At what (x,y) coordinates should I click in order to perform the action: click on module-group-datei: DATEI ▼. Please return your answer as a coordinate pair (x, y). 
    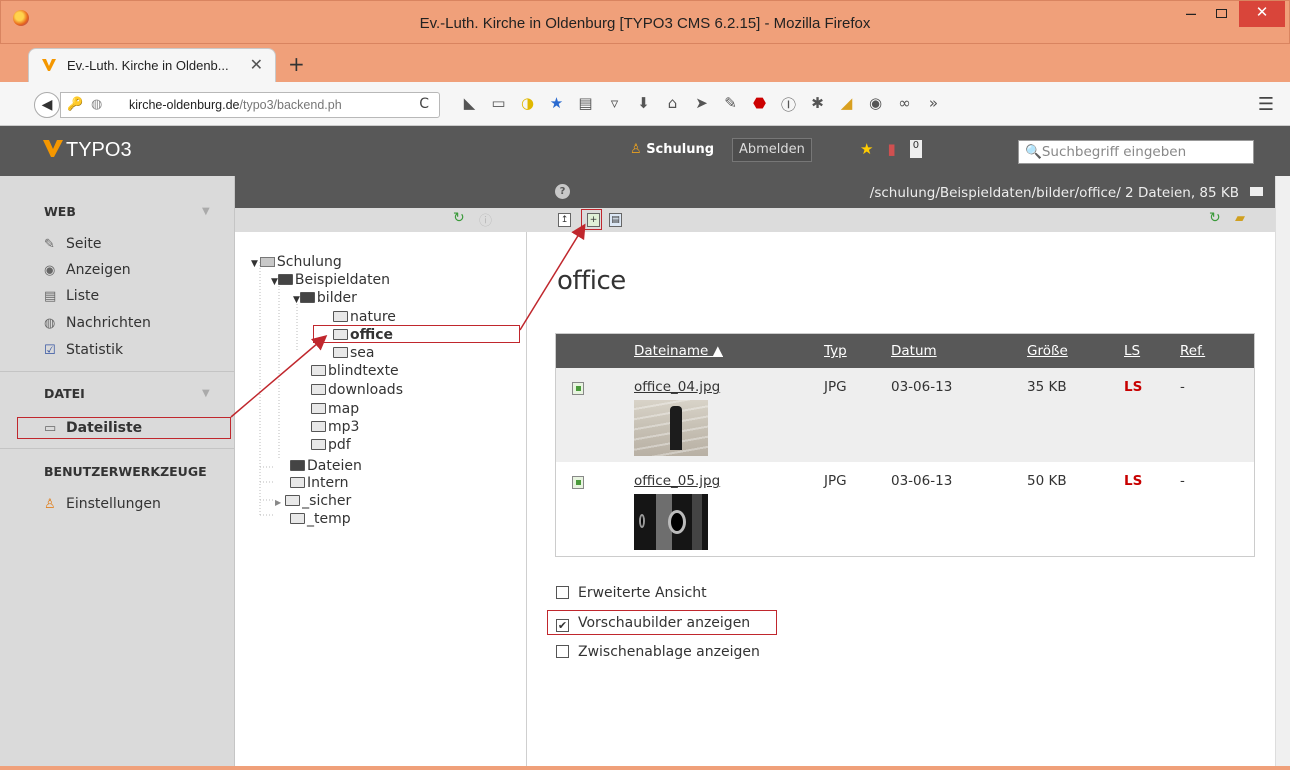
    Looking at the image, I should click on (127, 393).